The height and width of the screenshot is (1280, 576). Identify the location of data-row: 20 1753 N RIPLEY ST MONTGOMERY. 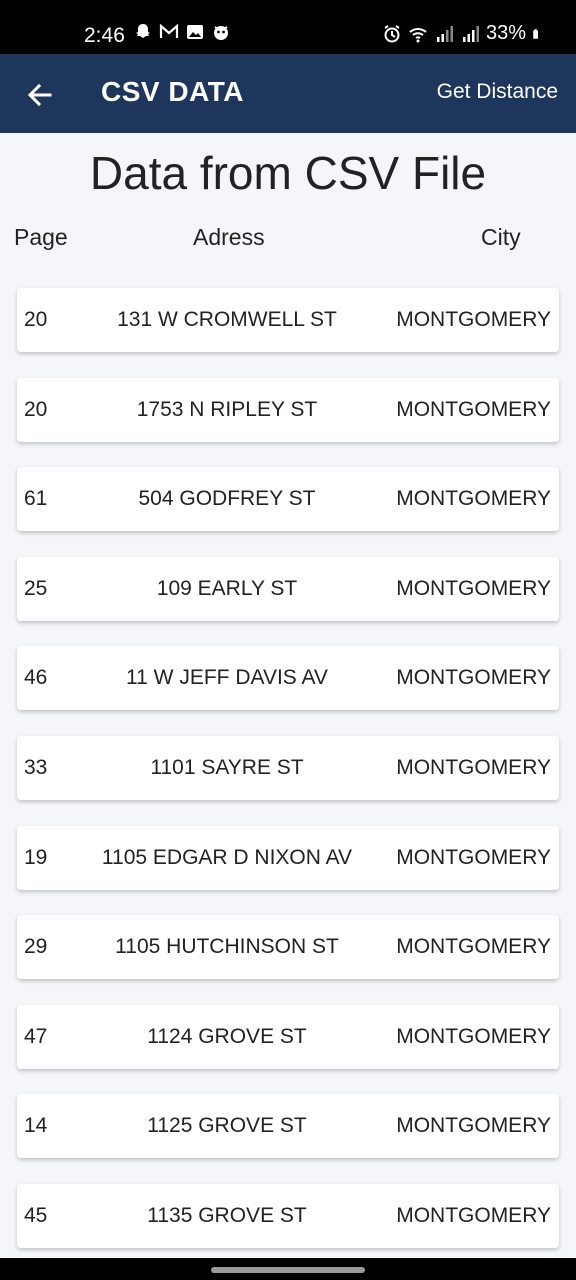
(288, 409).